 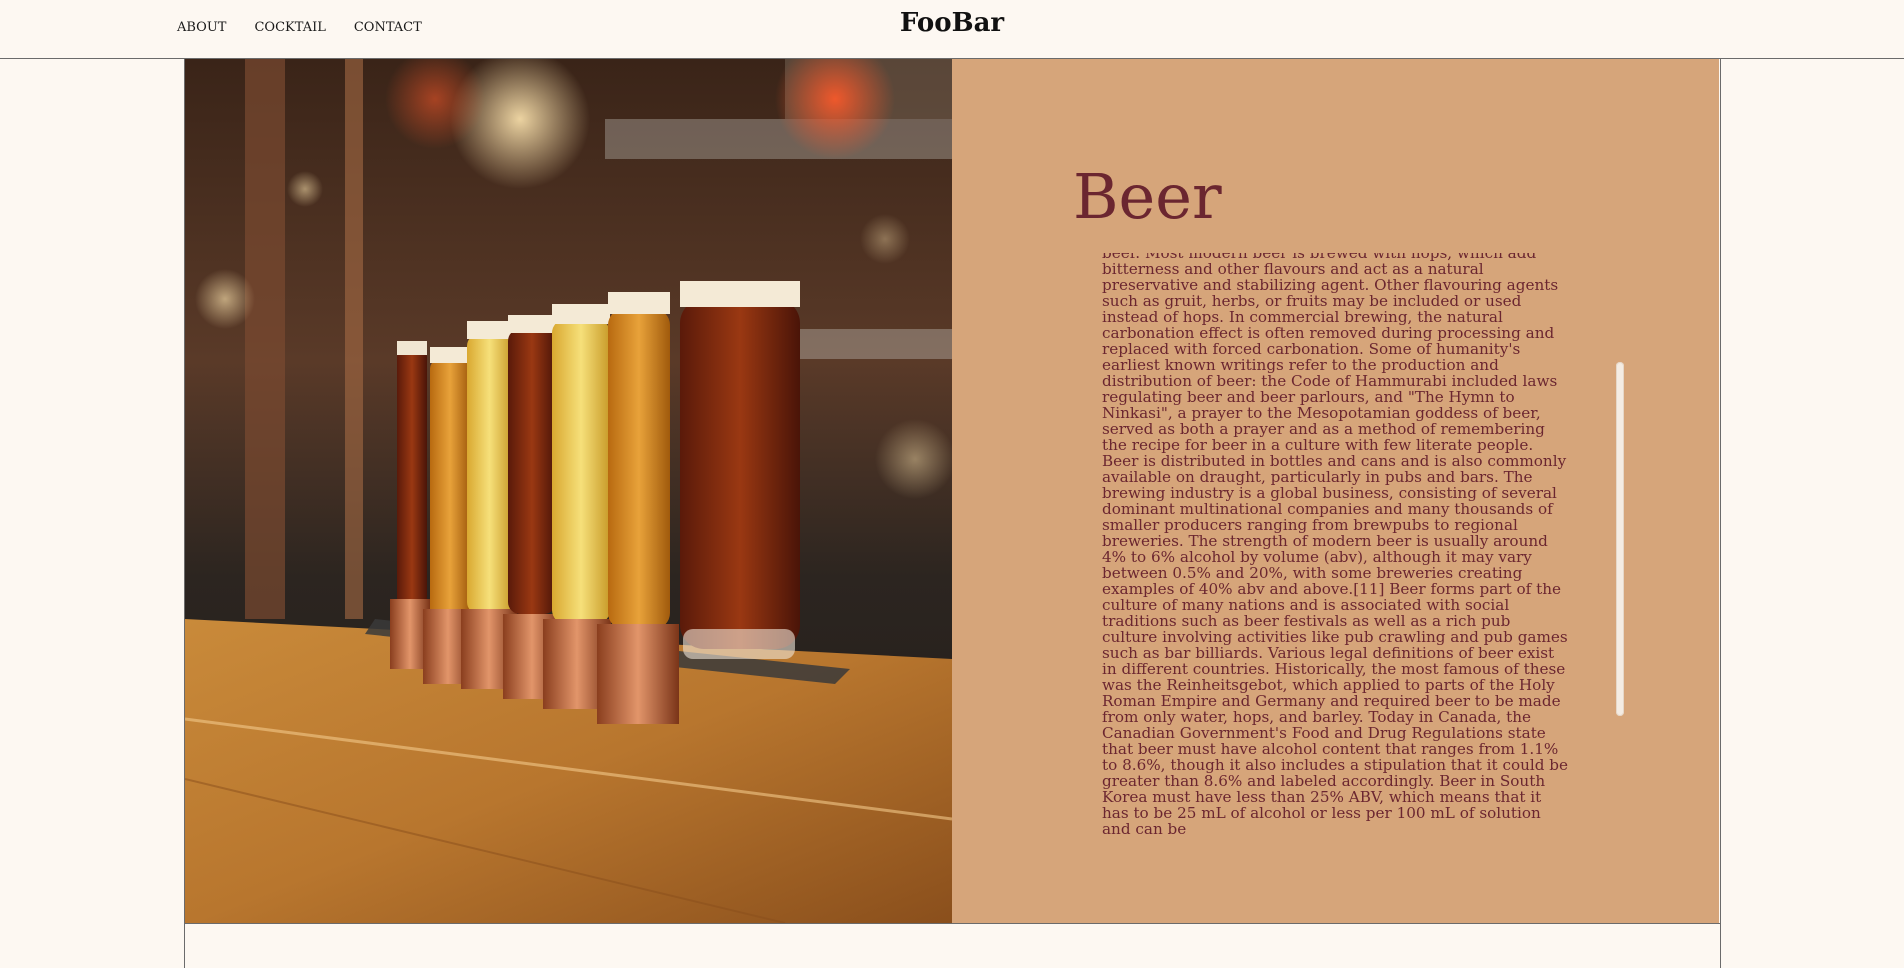 What do you see at coordinates (1620, 539) in the screenshot?
I see `scrollbar` at bounding box center [1620, 539].